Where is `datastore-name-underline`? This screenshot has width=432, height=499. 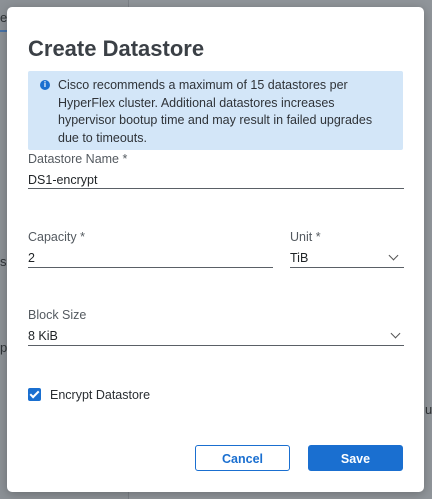
datastore-name-underline is located at coordinates (216, 188).